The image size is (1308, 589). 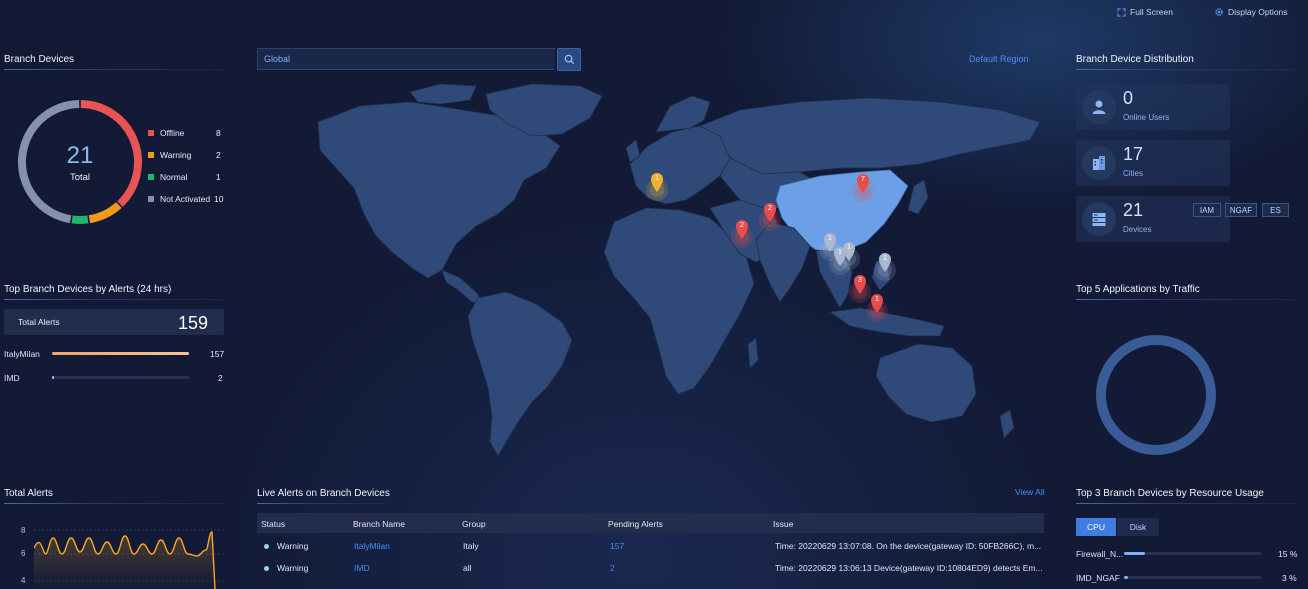 What do you see at coordinates (520, 374) in the screenshot?
I see `map-region-south-america` at bounding box center [520, 374].